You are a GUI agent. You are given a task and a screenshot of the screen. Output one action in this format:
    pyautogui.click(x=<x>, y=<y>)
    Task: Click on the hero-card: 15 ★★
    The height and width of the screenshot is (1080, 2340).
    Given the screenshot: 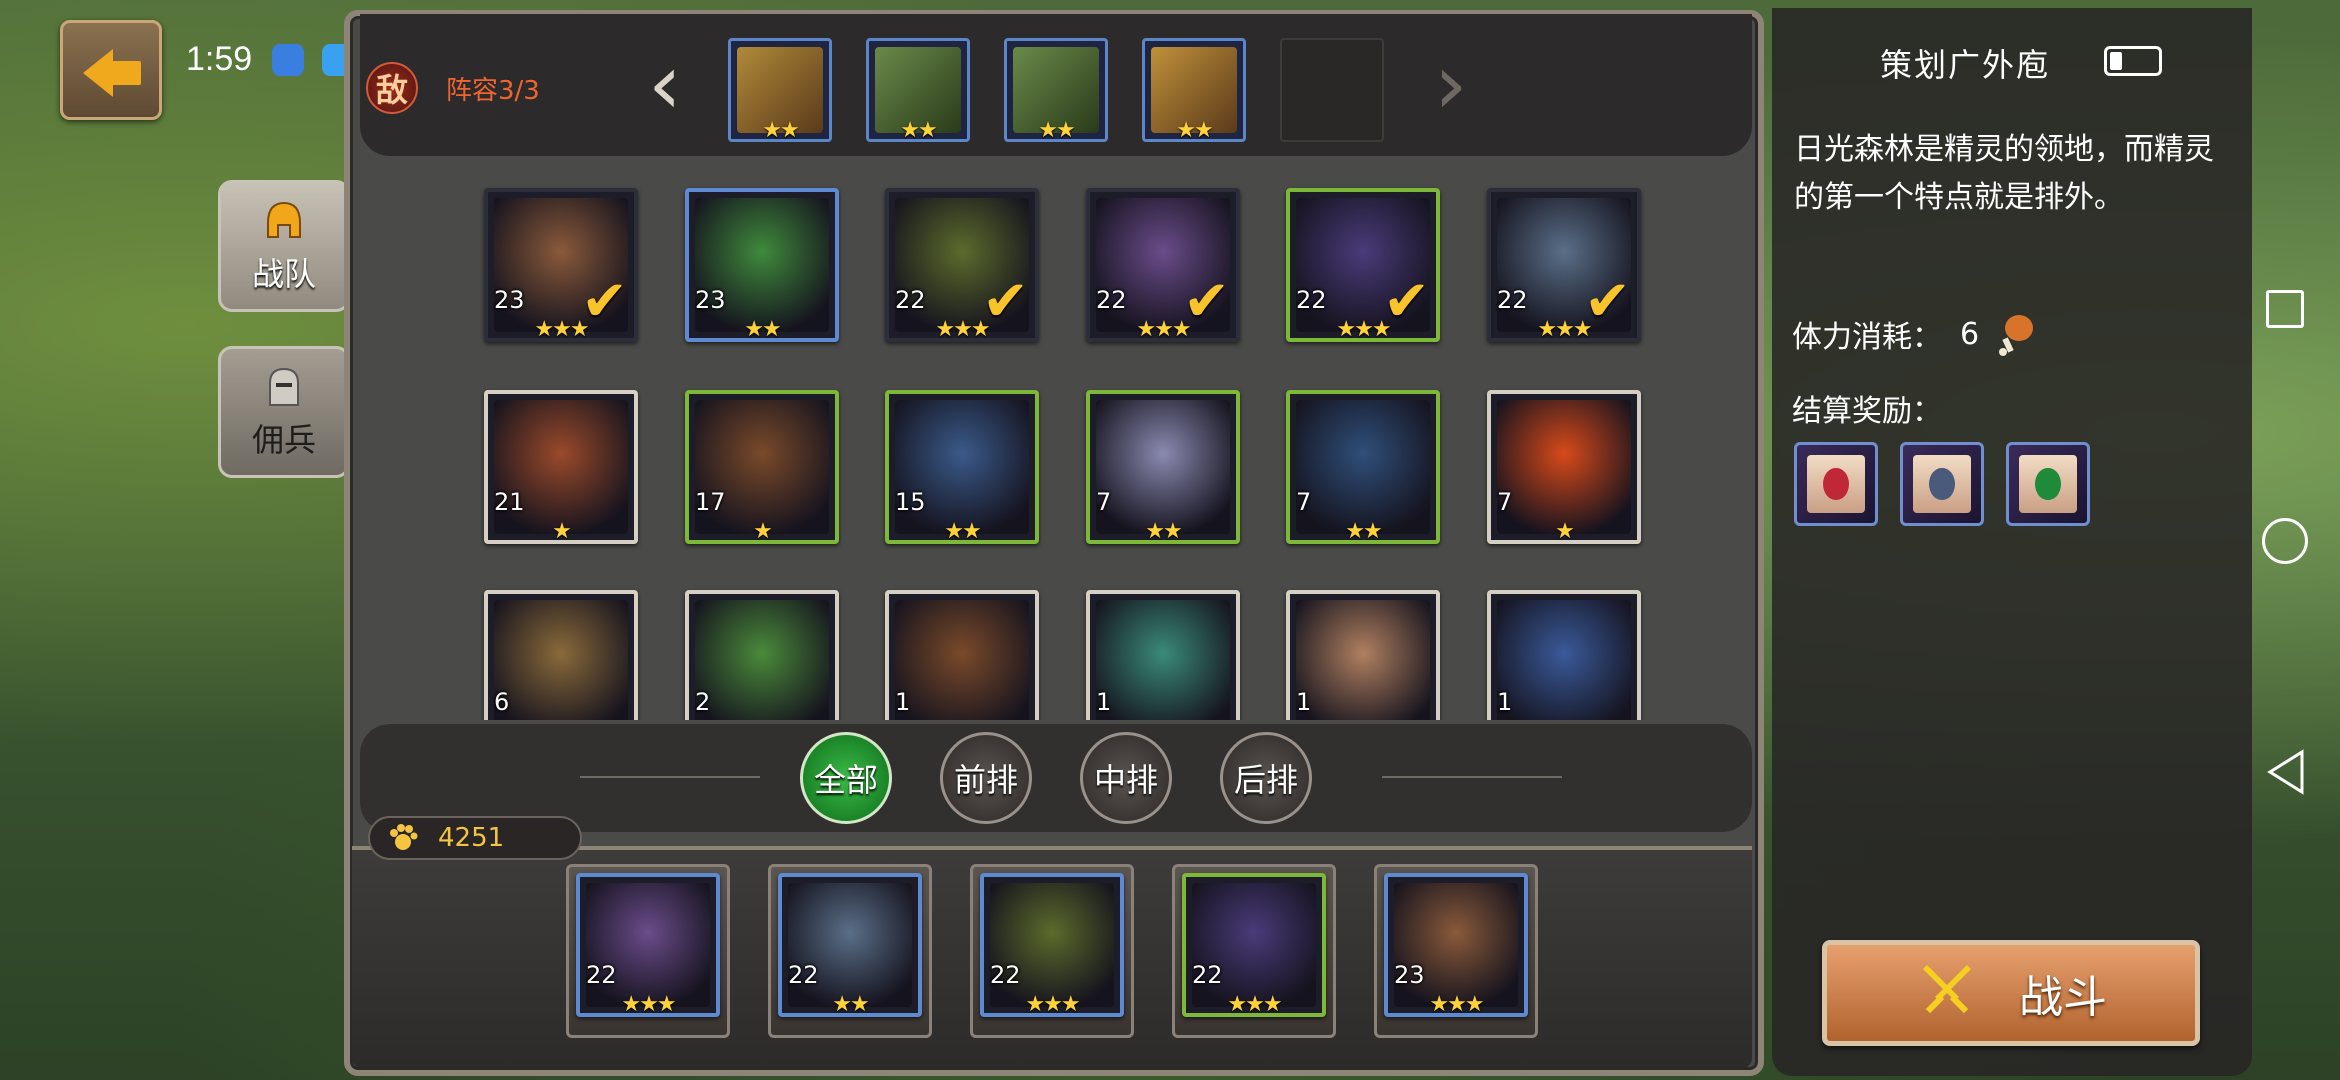 What is the action you would take?
    pyautogui.click(x=962, y=467)
    